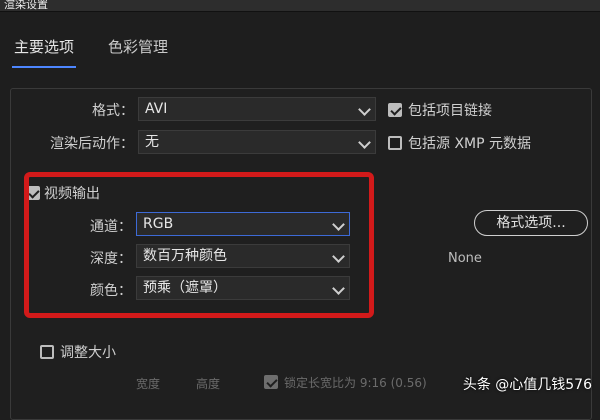 This screenshot has height=420, width=600. What do you see at coordinates (88, 353) in the screenshot?
I see `resize-label: 调整大小` at bounding box center [88, 353].